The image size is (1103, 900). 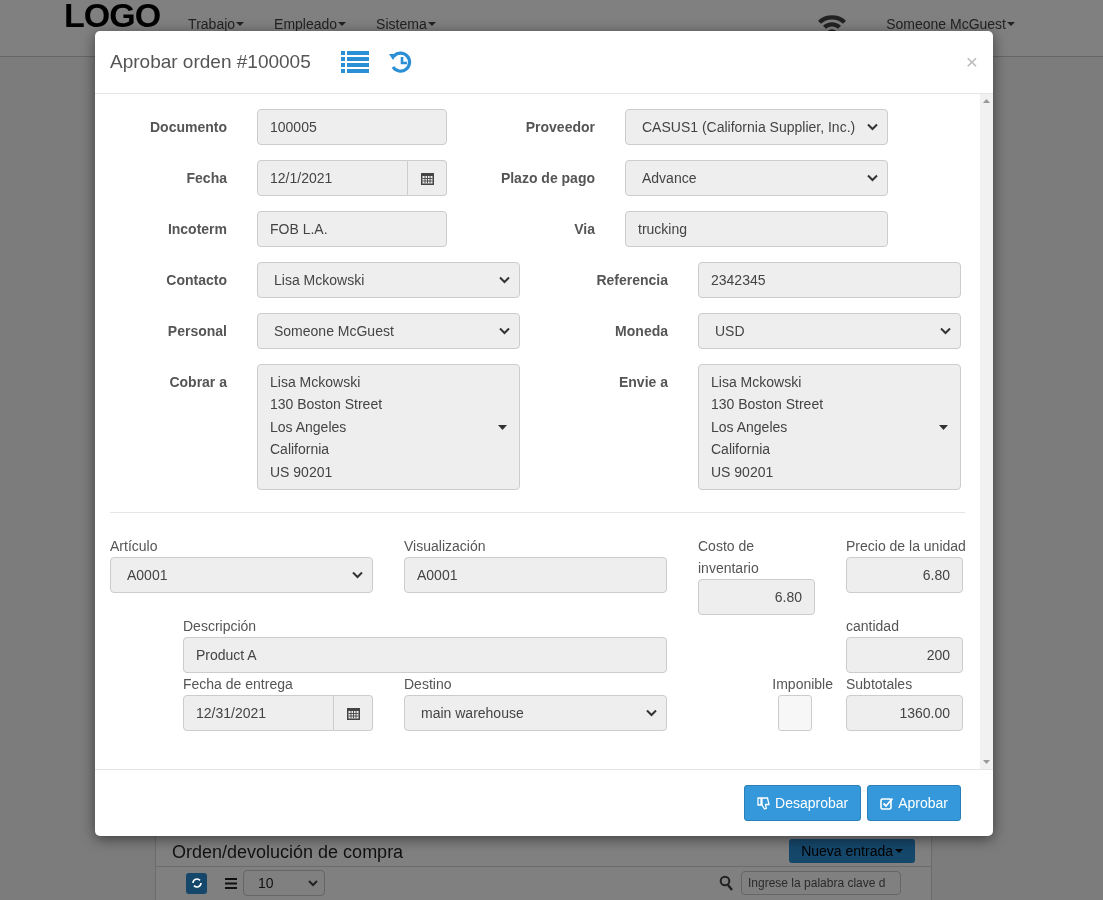 I want to click on nav-menu: Trabajo, so click(x=216, y=24).